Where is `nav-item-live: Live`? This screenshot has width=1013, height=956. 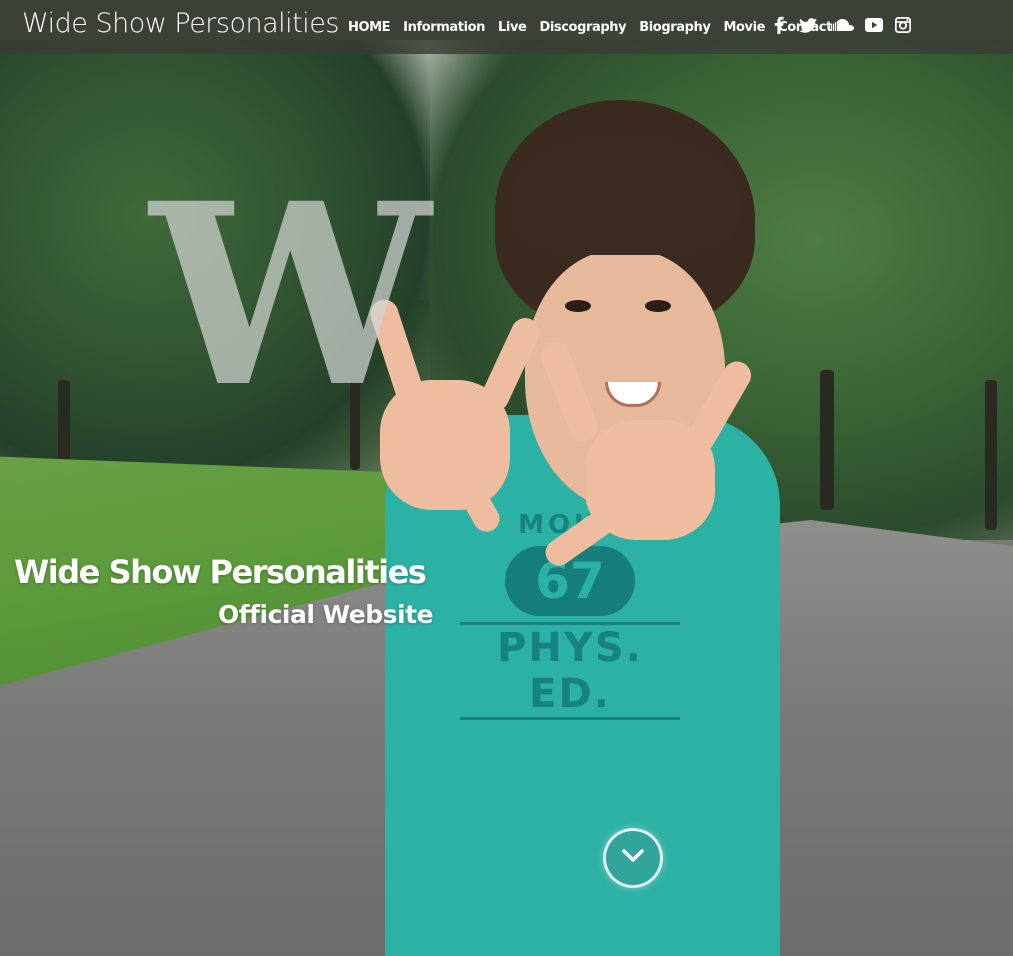 nav-item-live: Live is located at coordinates (512, 27).